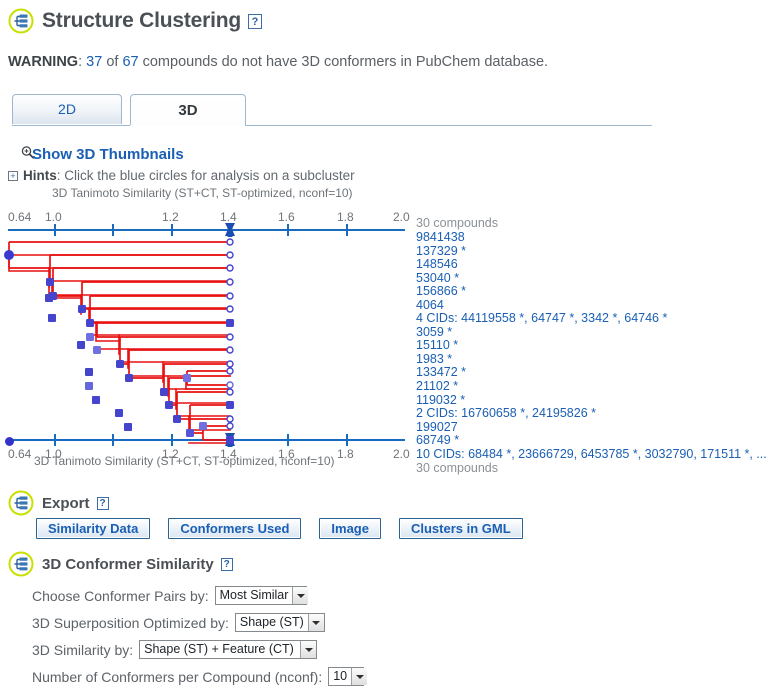 The height and width of the screenshot is (698, 780). I want to click on list-item: 119032 *, so click(598, 400).